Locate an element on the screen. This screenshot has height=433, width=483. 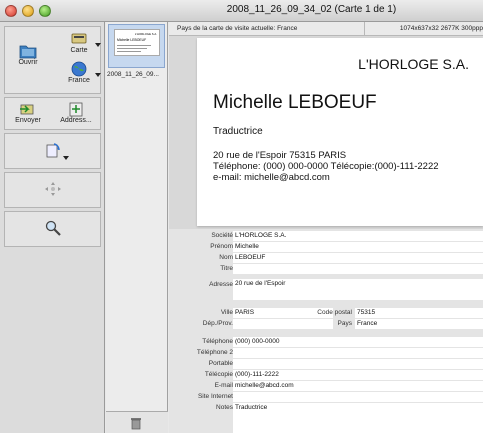
image-info-text: 1074x637x32 2677K 300ppp is located at coordinates (441, 28).